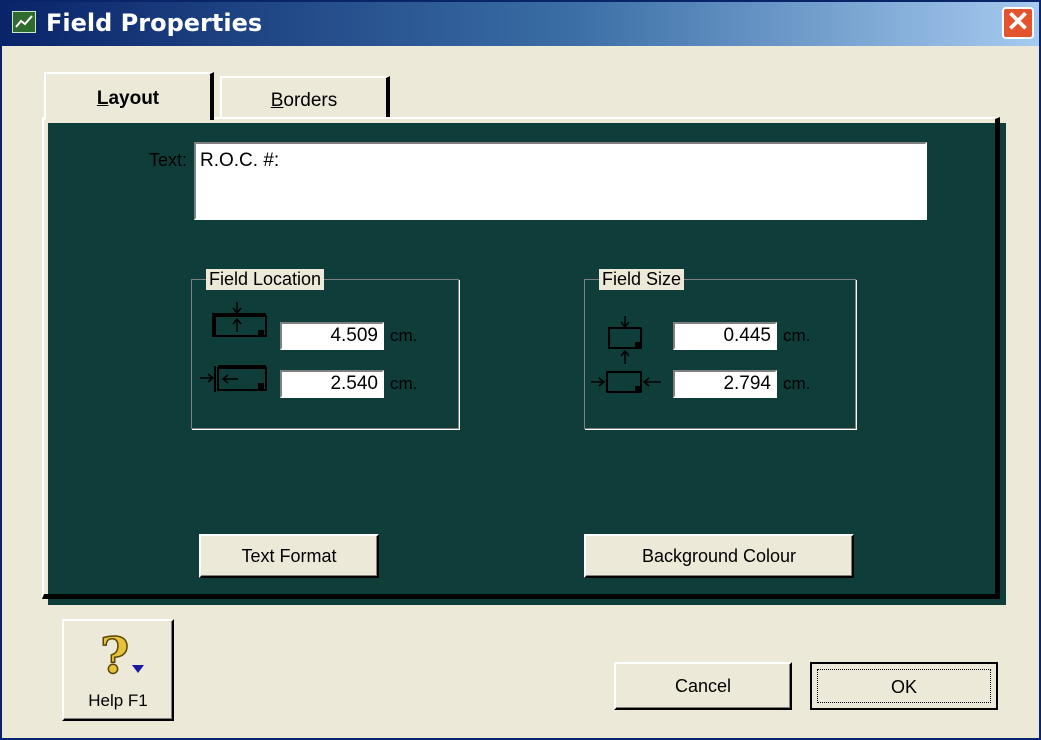  What do you see at coordinates (703, 686) in the screenshot?
I see `cancel-button: Cancel` at bounding box center [703, 686].